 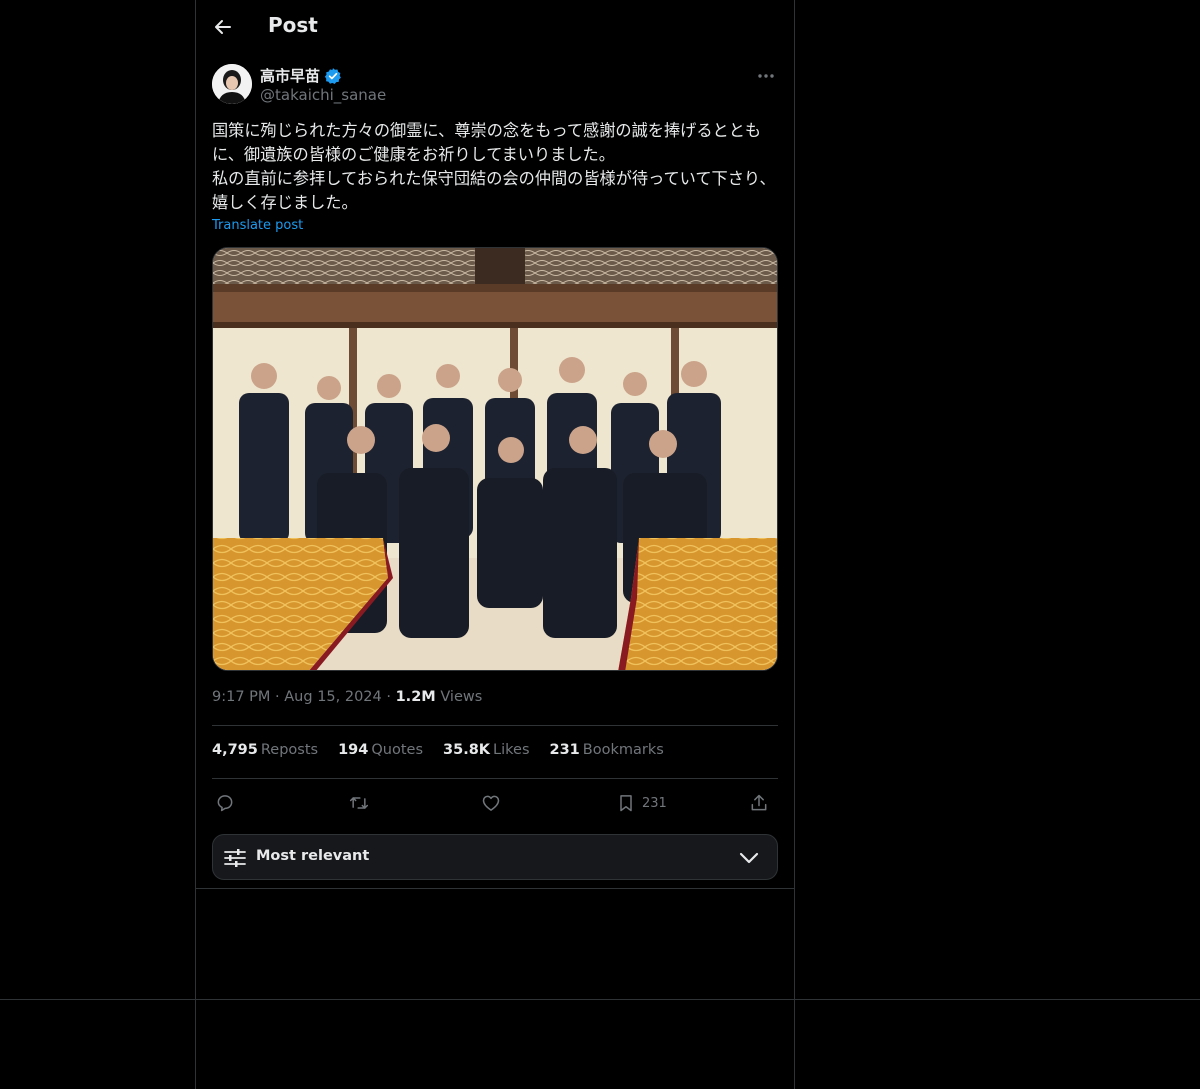 I want to click on bookmark-button: 231, so click(x=641, y=803).